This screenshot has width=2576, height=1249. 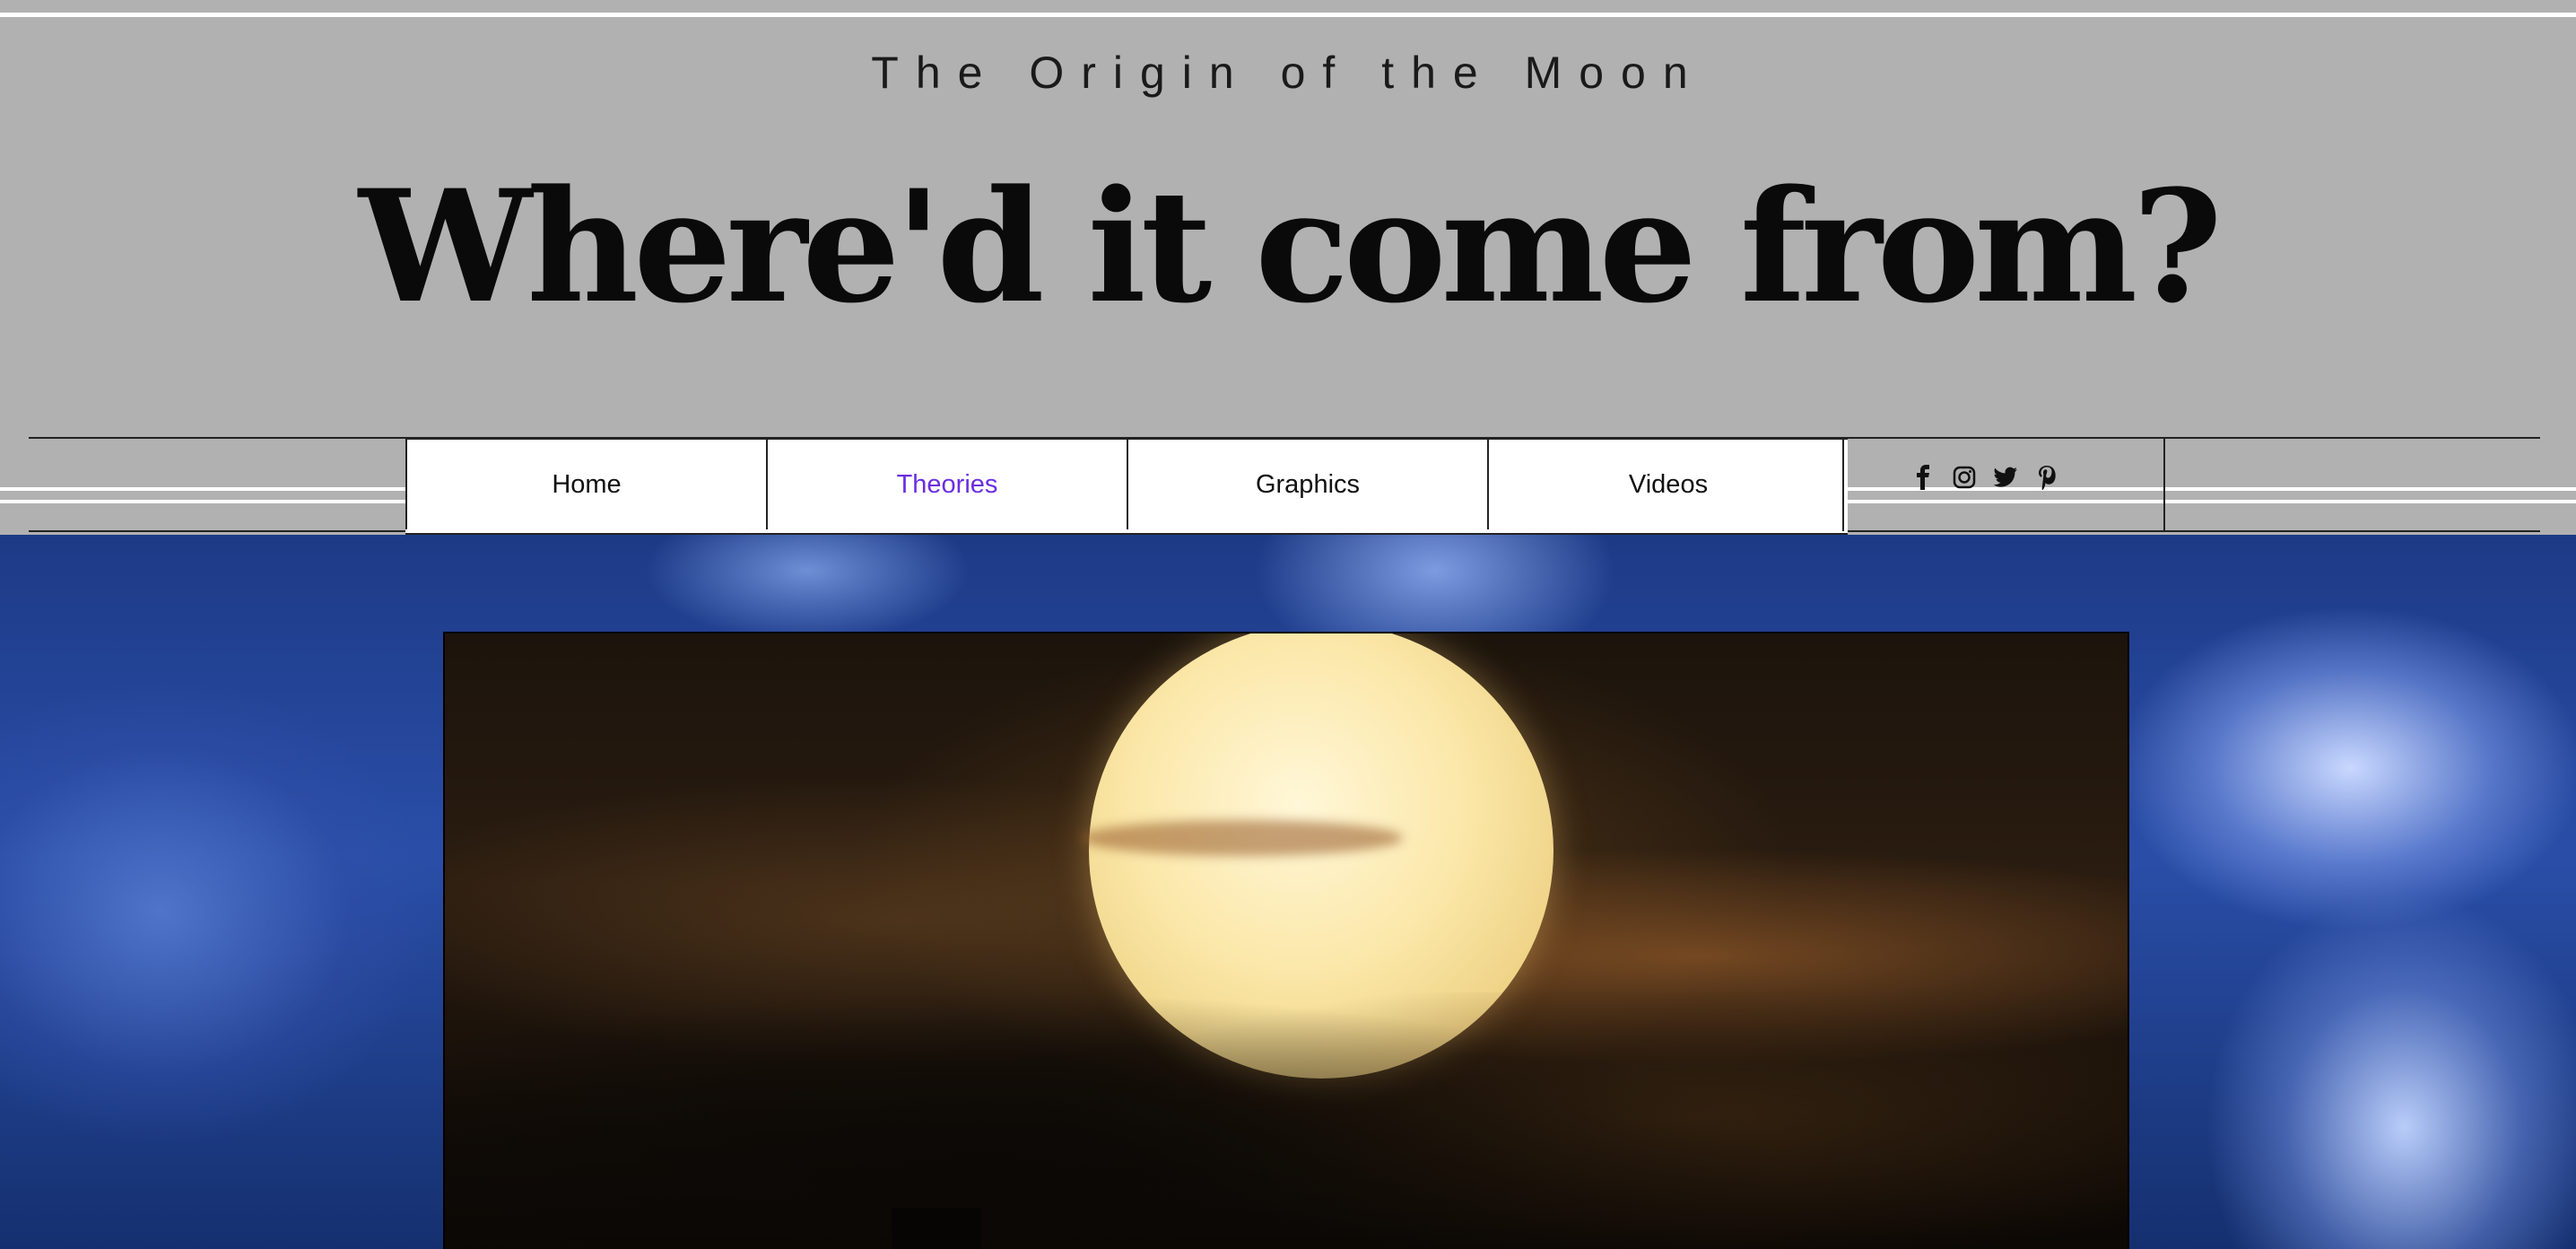 I want to click on nav-graphics: Graphics, so click(x=1307, y=484).